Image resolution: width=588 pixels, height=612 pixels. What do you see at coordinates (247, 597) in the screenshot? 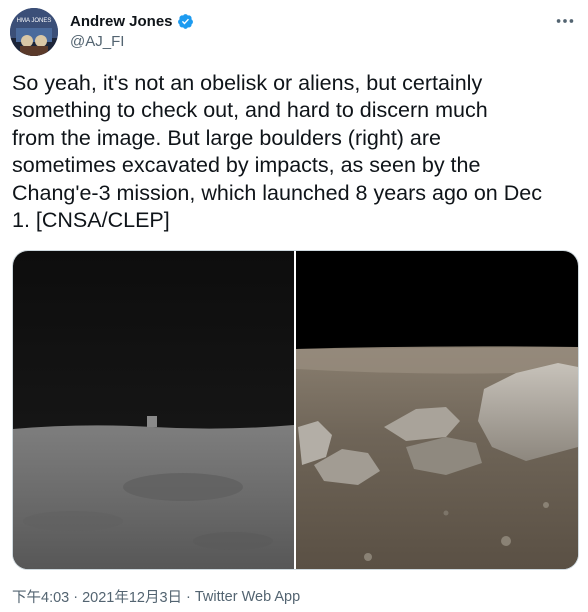
I see `tweet-source-app: Twitter Web App` at bounding box center [247, 597].